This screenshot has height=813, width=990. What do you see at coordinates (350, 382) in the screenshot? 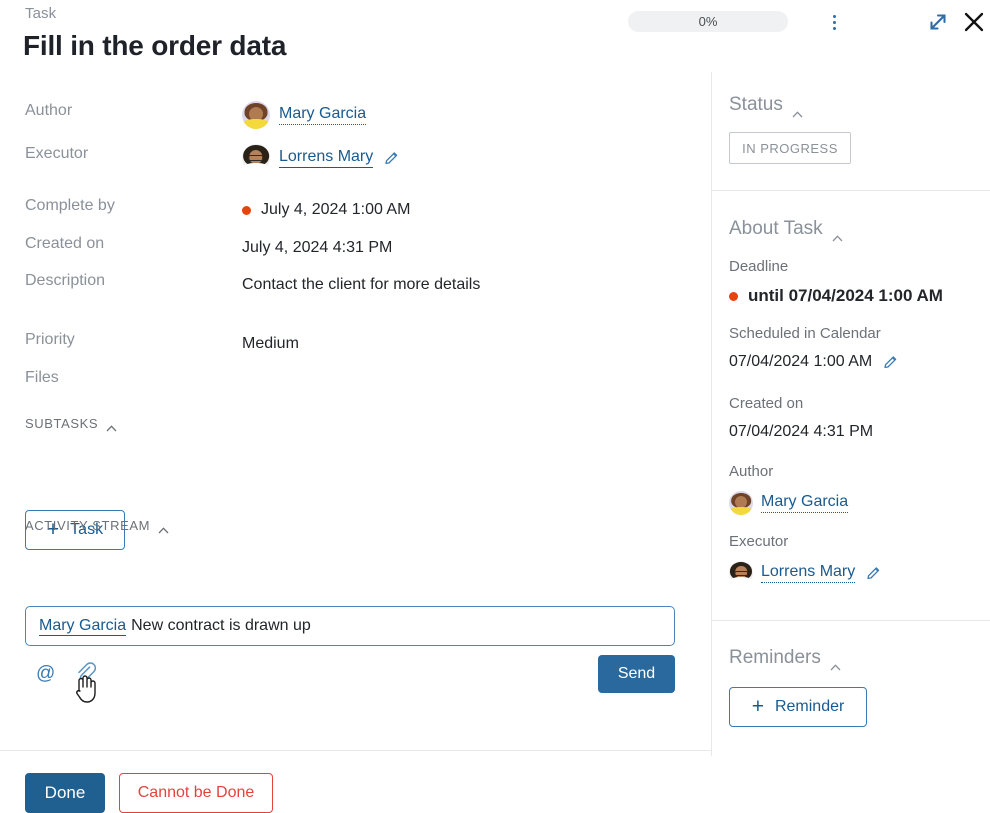
I see `field-files: Files` at bounding box center [350, 382].